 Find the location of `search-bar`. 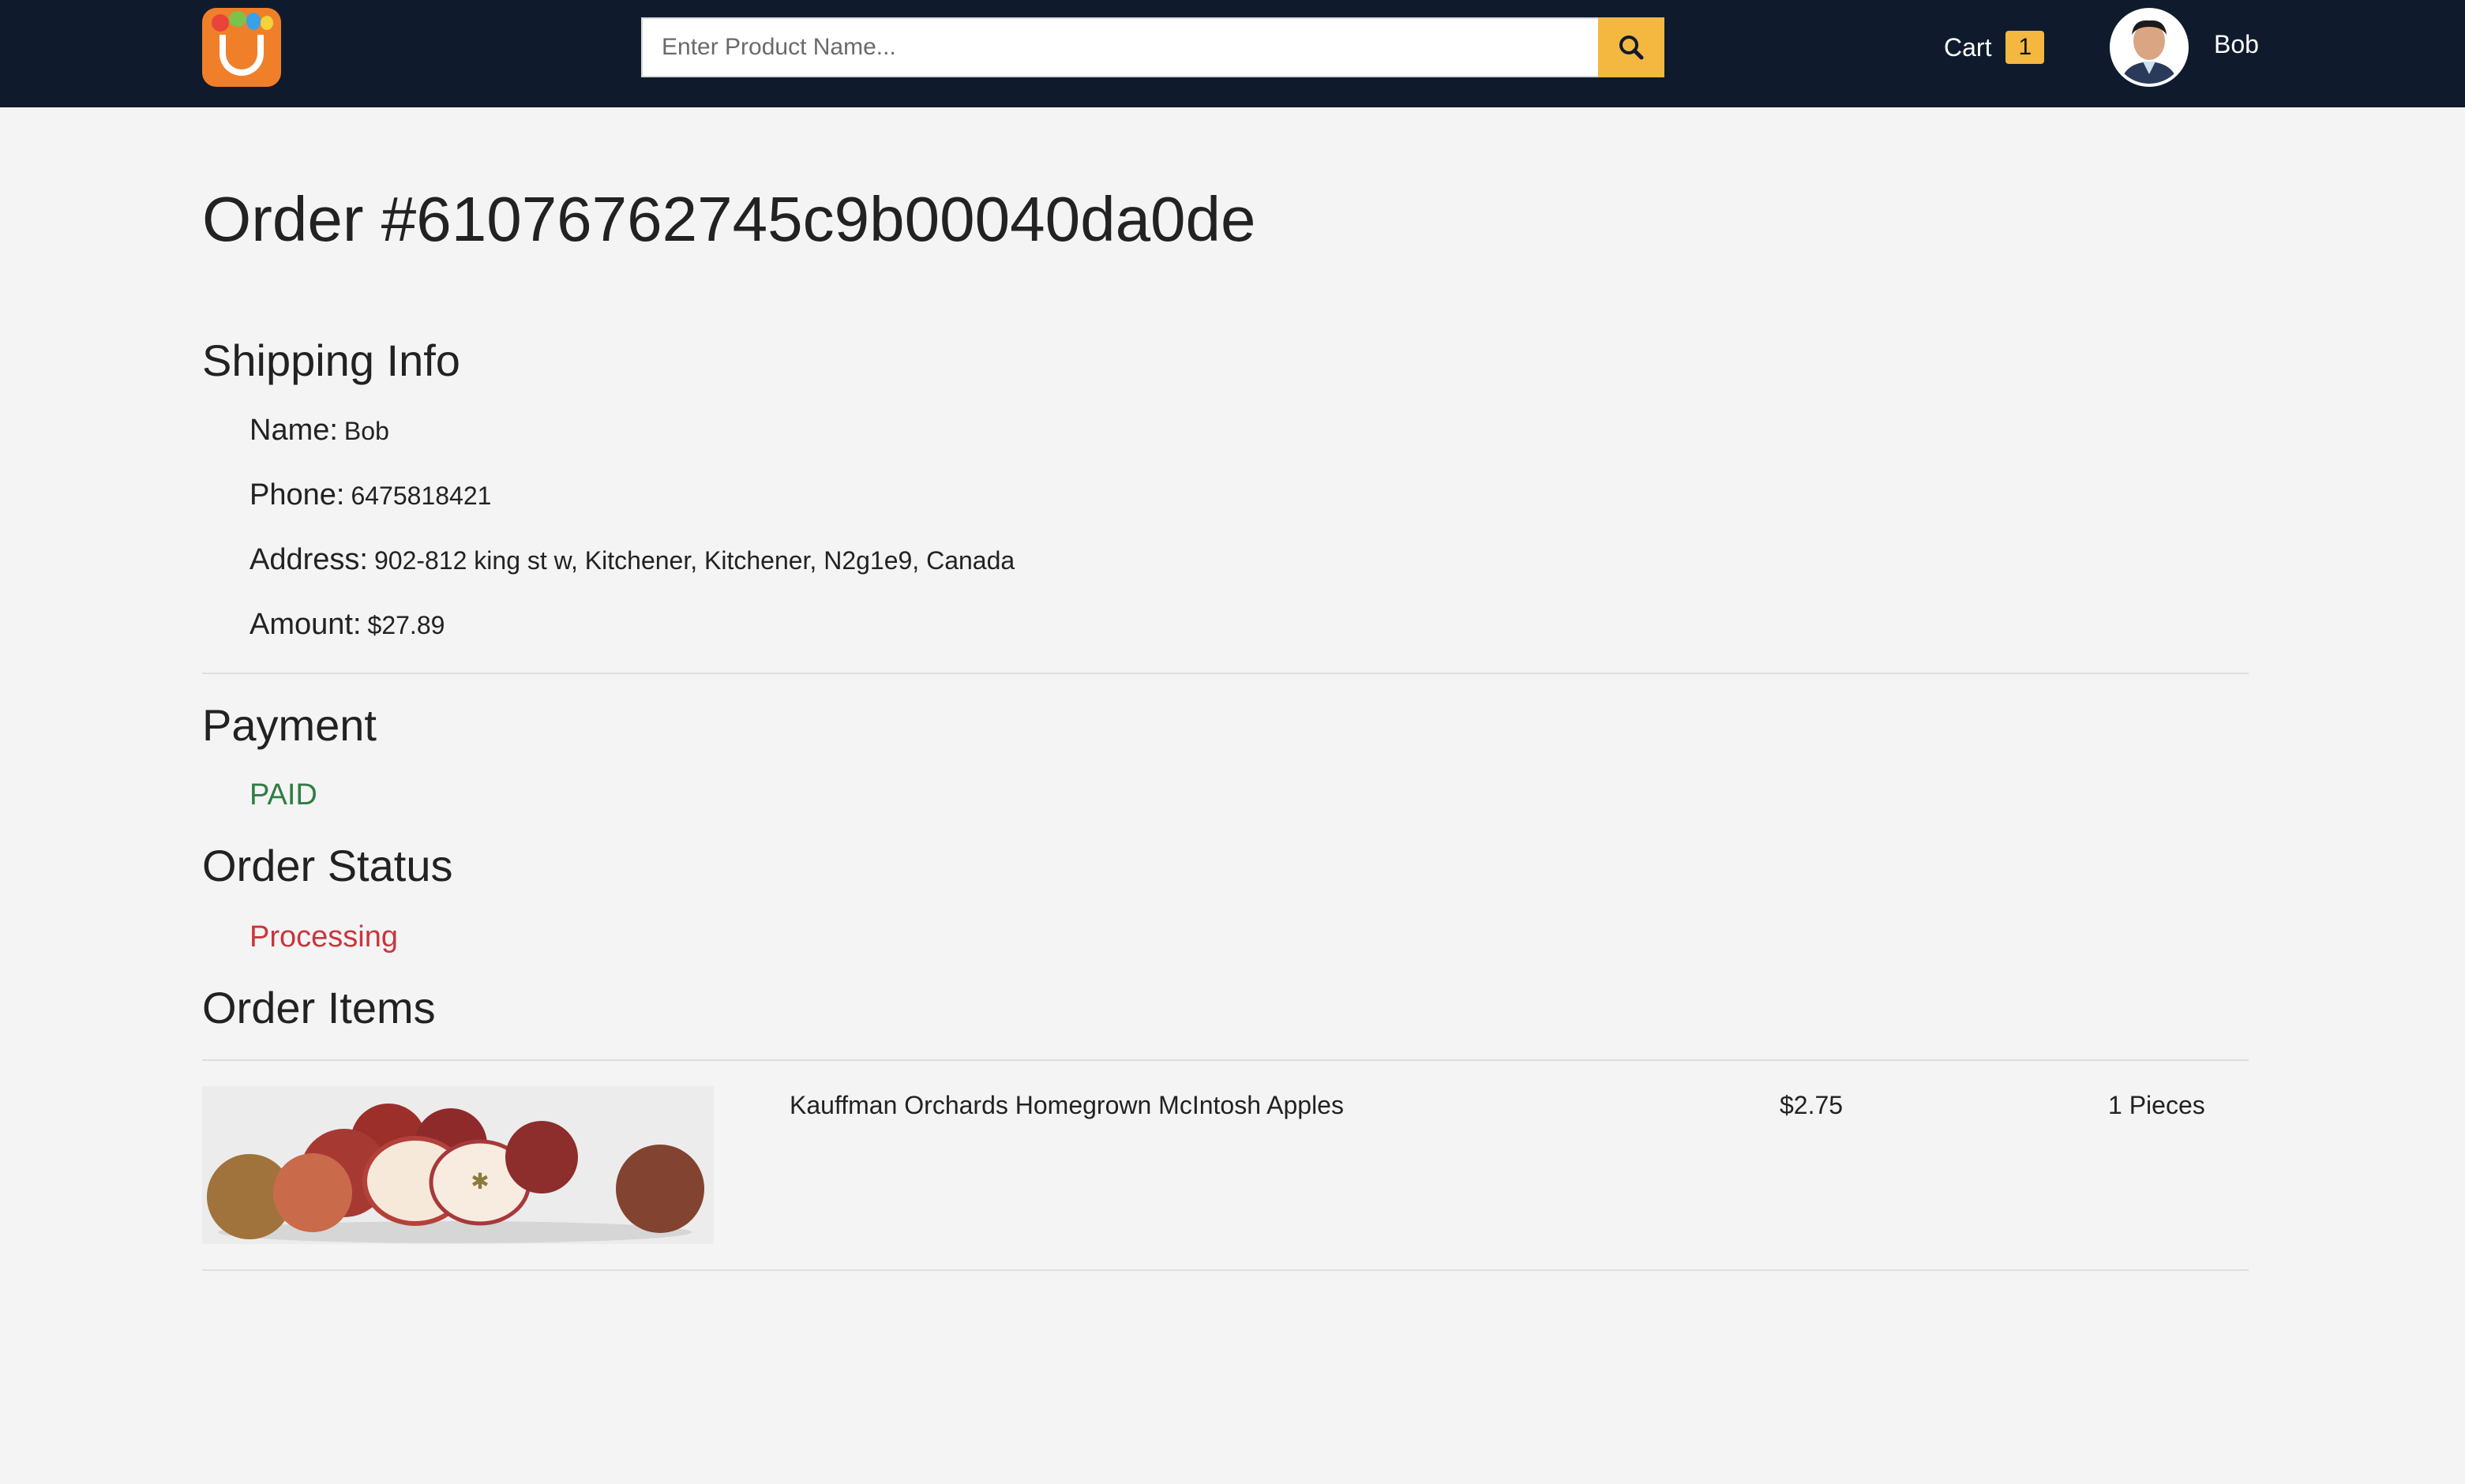

search-bar is located at coordinates (1152, 47).